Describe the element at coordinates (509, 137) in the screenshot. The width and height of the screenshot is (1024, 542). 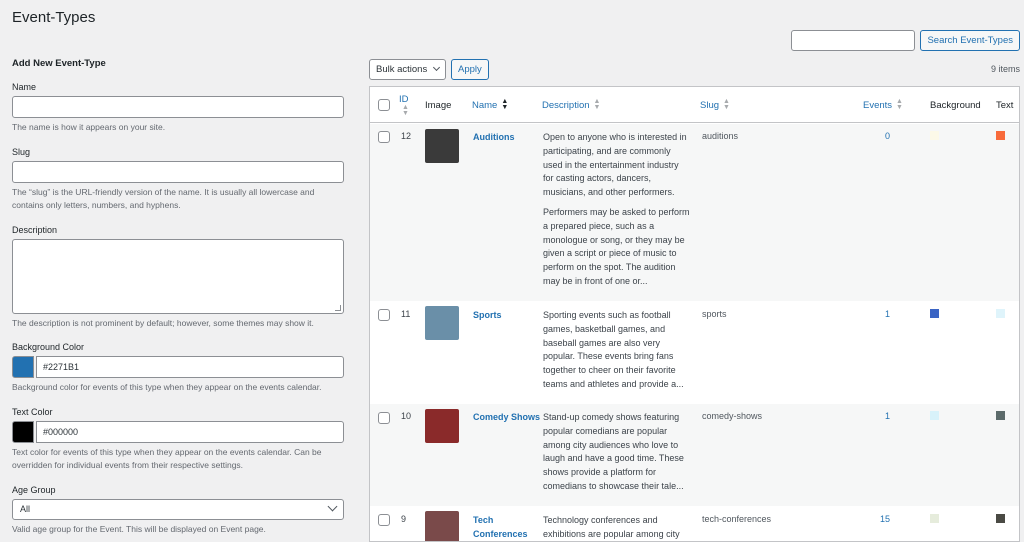
I see `row-name-link: Auditions` at that location.